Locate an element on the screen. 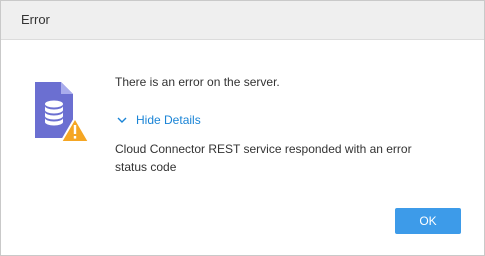 The image size is (485, 256). ok-button: OK is located at coordinates (428, 221).